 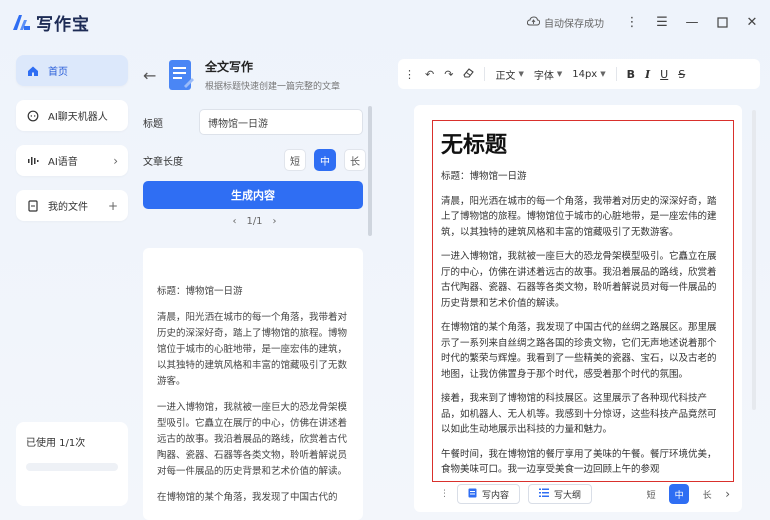 I want to click on font-family-dropdown: 字体 ▼, so click(x=548, y=74).